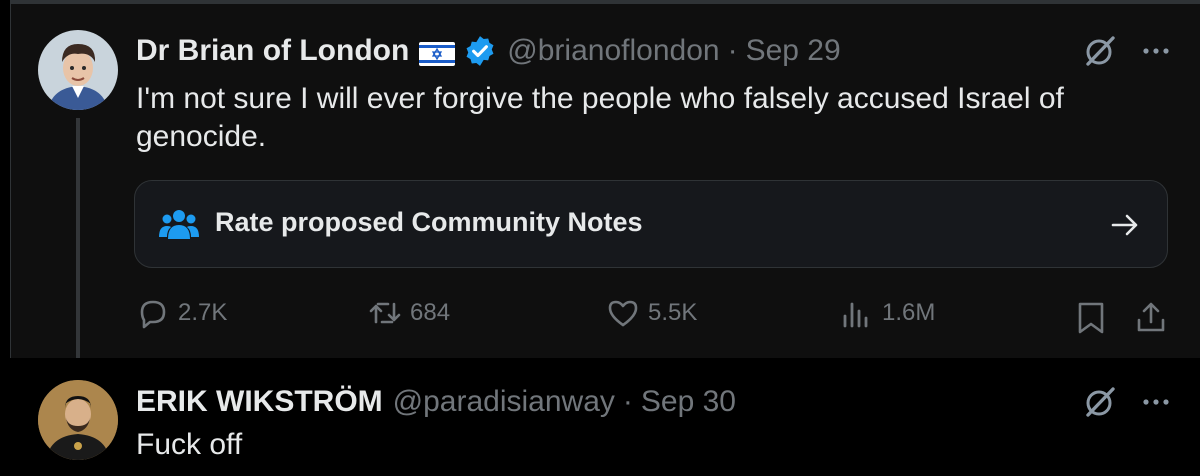  I want to click on reply-button: 2.7K, so click(181, 313).